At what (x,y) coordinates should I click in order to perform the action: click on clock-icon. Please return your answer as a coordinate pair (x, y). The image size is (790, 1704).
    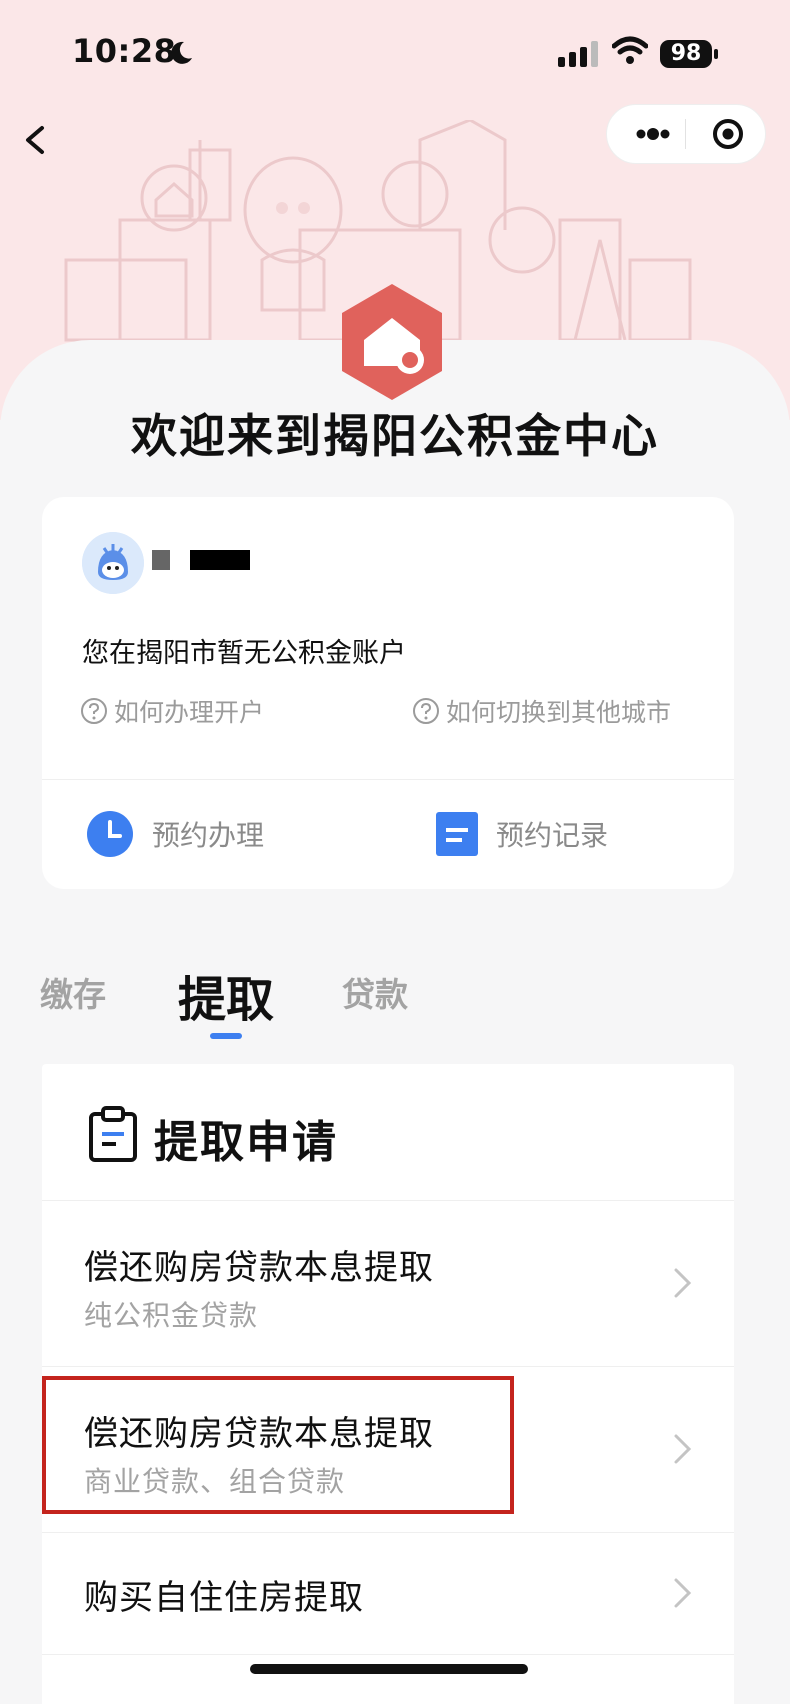
    Looking at the image, I should click on (110, 834).